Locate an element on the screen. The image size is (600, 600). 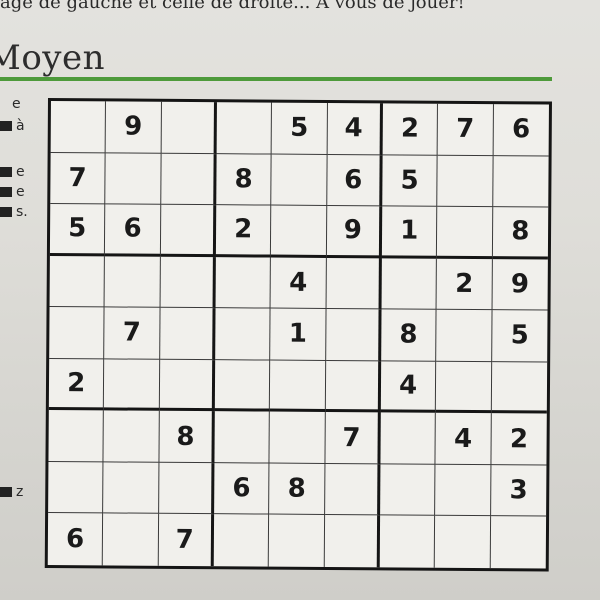
side-fragment: à is located at coordinates (12, 126).